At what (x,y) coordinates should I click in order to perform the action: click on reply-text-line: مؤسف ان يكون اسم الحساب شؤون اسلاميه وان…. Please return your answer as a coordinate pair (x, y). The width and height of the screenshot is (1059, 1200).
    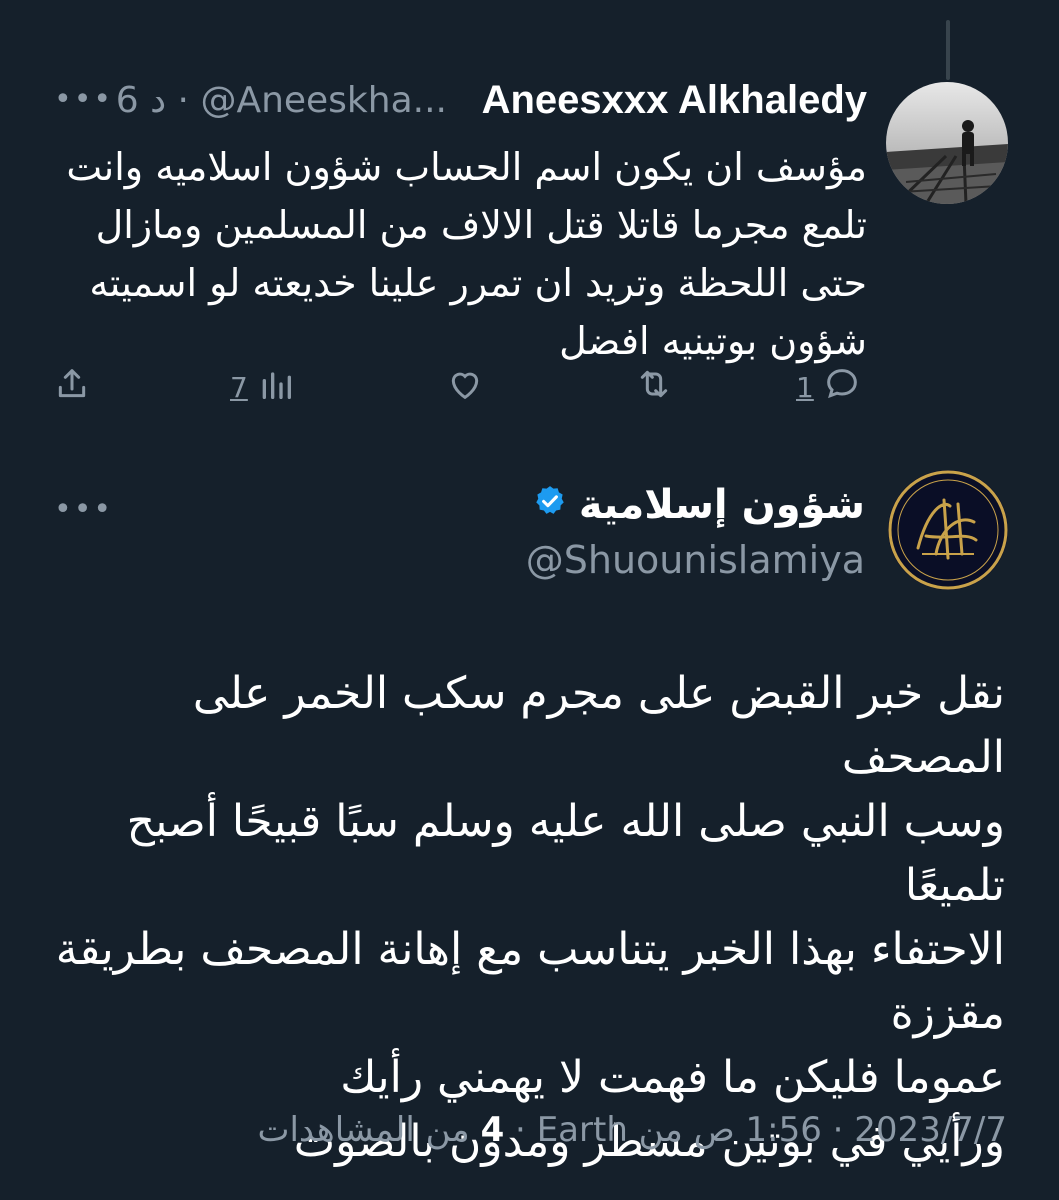
    Looking at the image, I should click on (466, 167).